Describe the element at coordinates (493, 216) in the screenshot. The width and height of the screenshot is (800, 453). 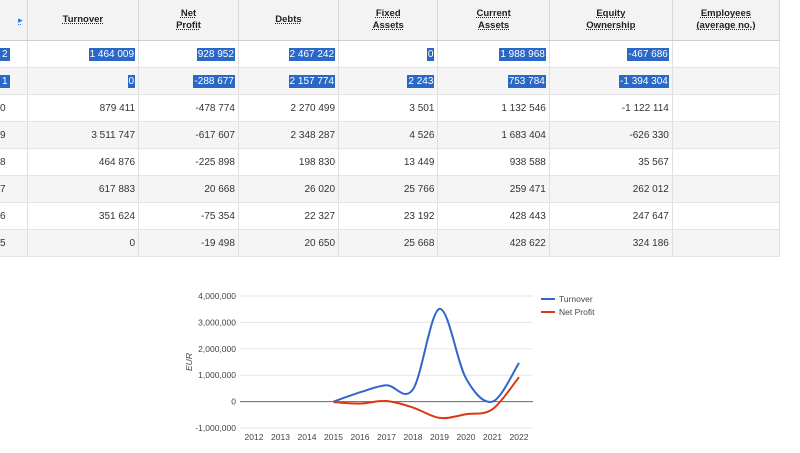
I see `cell-current-assets: 428 443` at that location.